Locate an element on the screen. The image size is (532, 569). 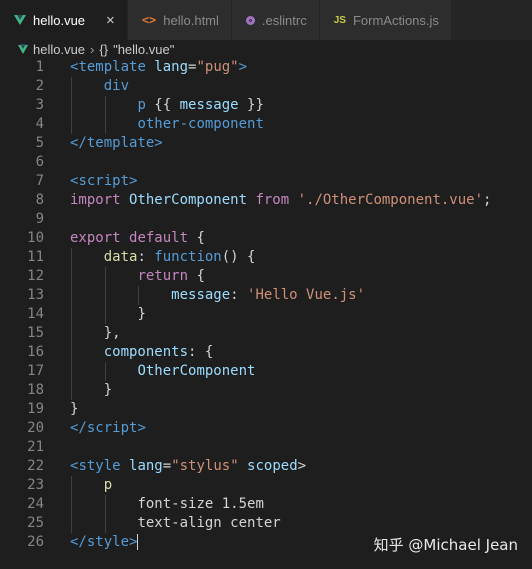
line-number: 16 is located at coordinates (35, 352).